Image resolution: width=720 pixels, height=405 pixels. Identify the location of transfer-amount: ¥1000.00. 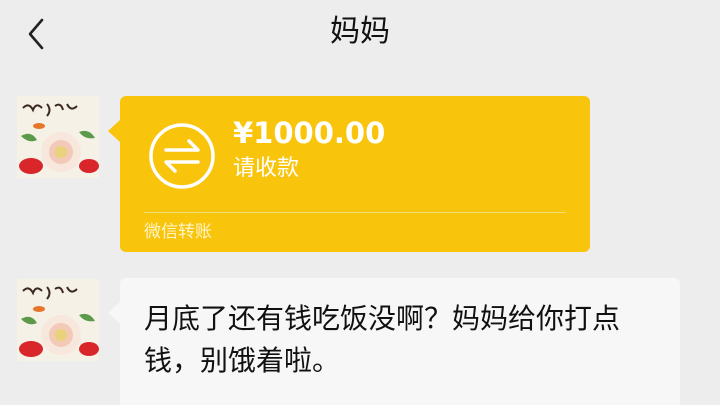
(309, 133).